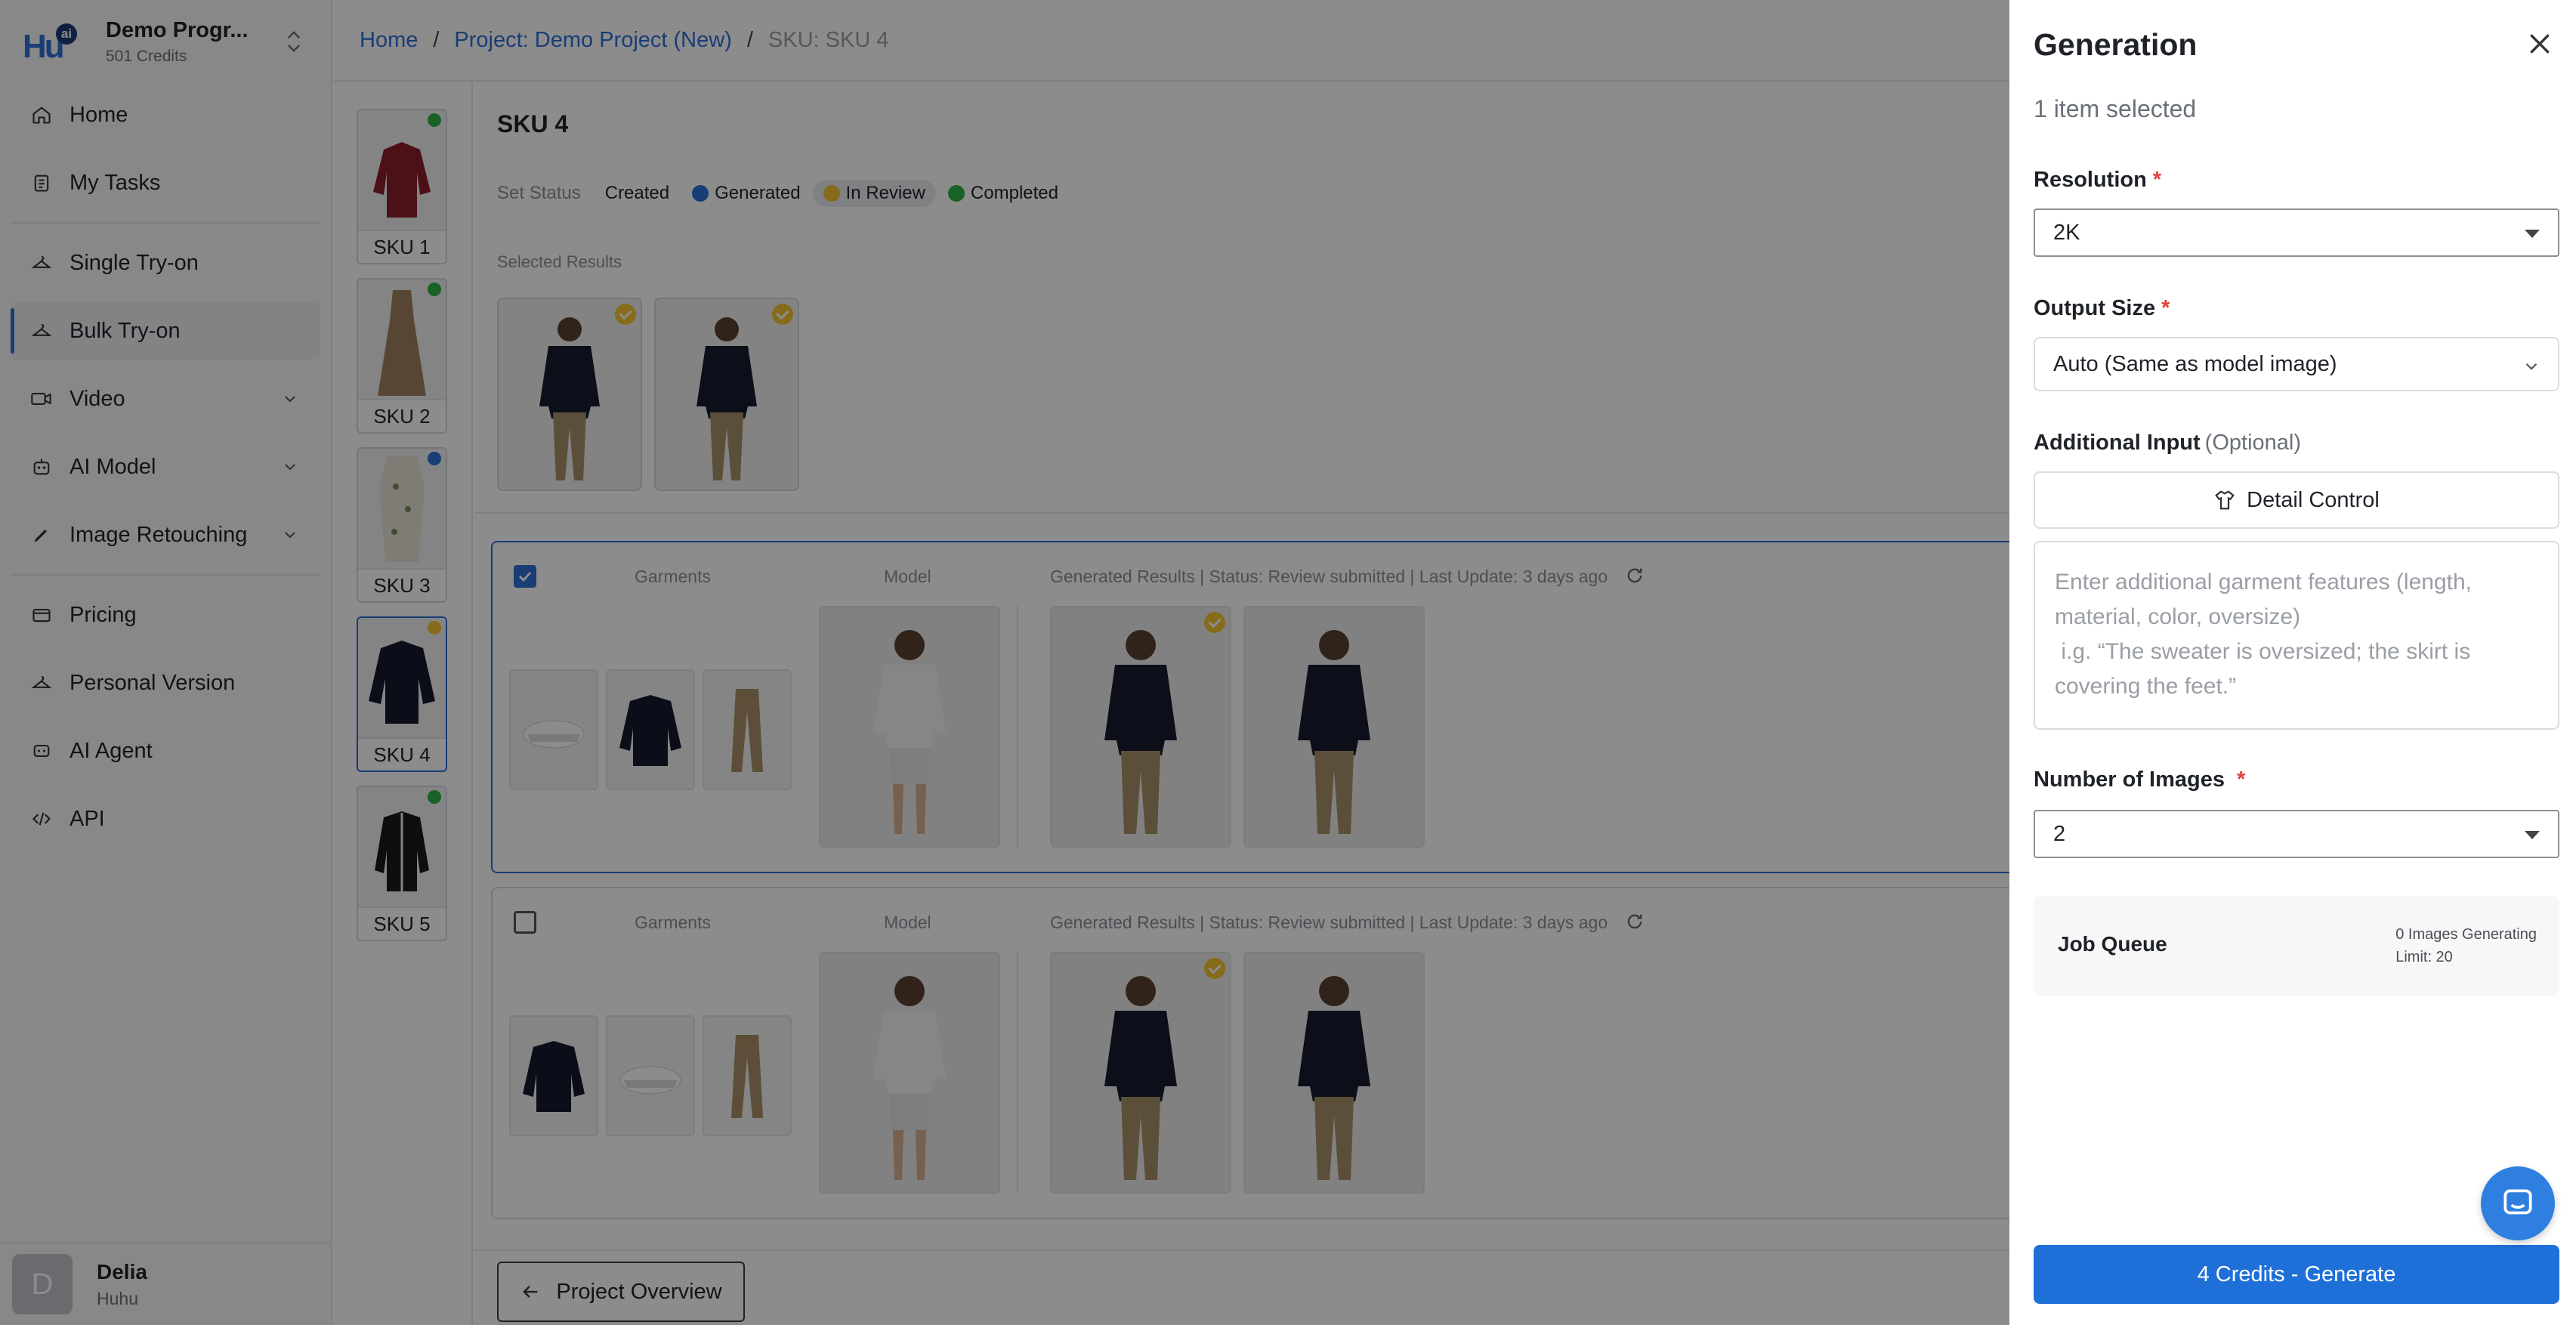 The width and height of the screenshot is (2576, 1325). I want to click on queue-limit: Limit: 20, so click(2424, 957).